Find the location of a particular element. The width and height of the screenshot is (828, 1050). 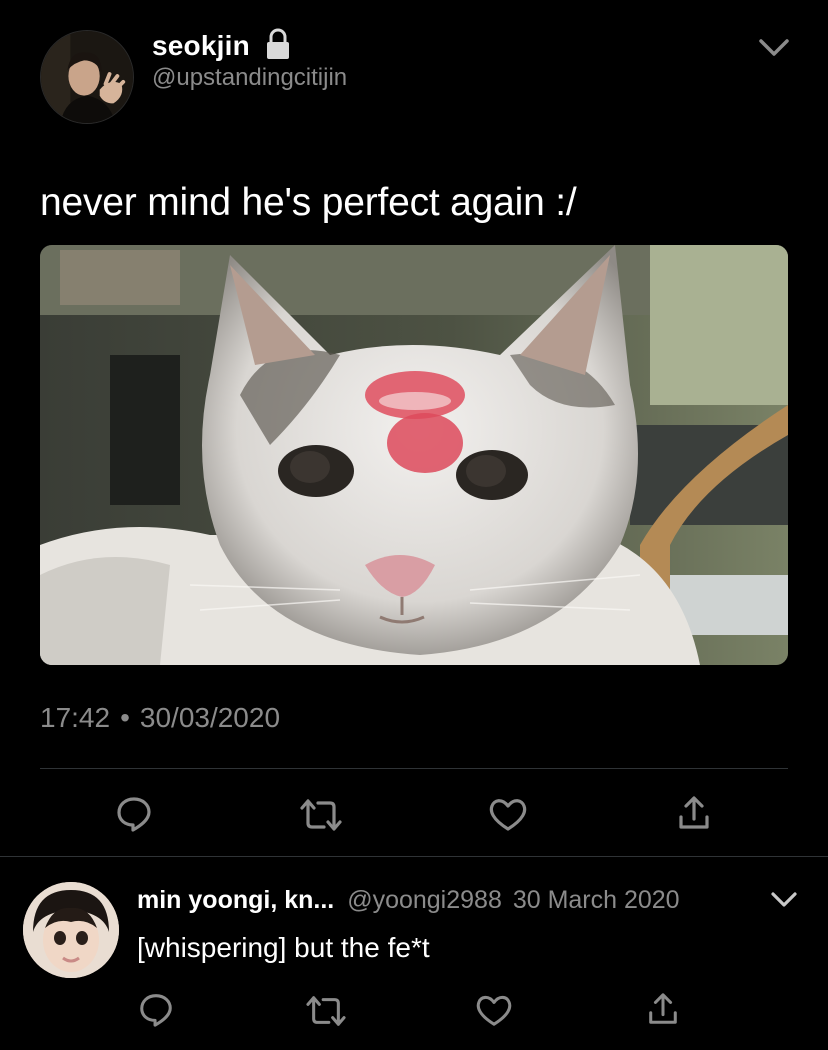

tweet-text: never mind he's perfect again :/ is located at coordinates (308, 202).